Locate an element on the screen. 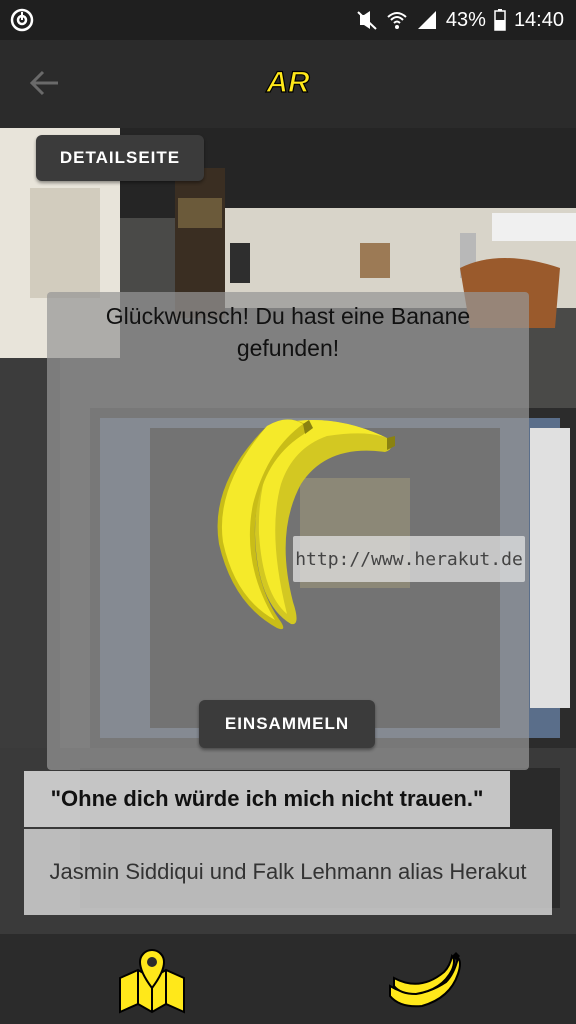 The width and height of the screenshot is (576, 1024). mute-icon is located at coordinates (367, 20).